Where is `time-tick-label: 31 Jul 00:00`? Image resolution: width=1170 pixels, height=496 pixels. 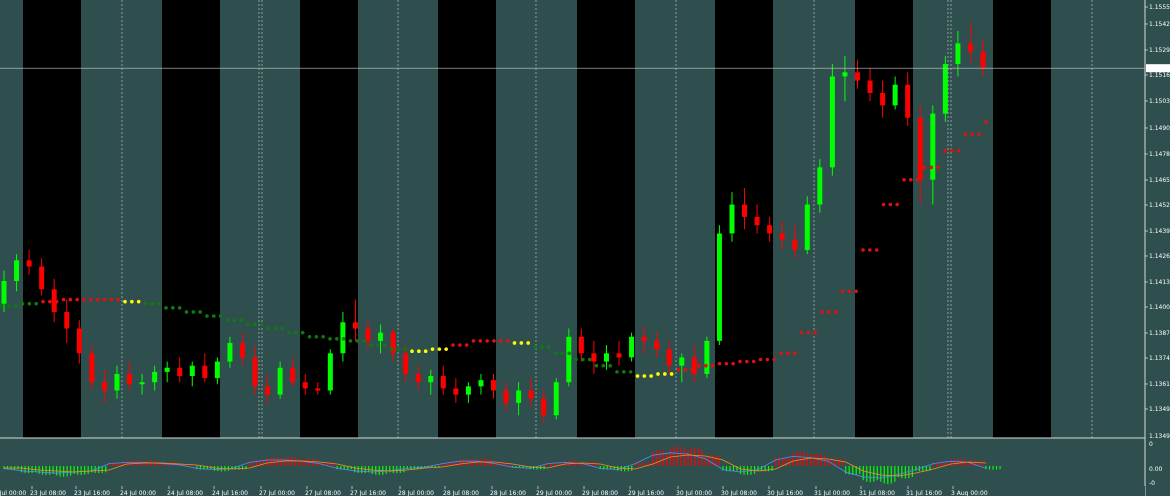 time-tick-label: 31 Jul 00:00 is located at coordinates (832, 493).